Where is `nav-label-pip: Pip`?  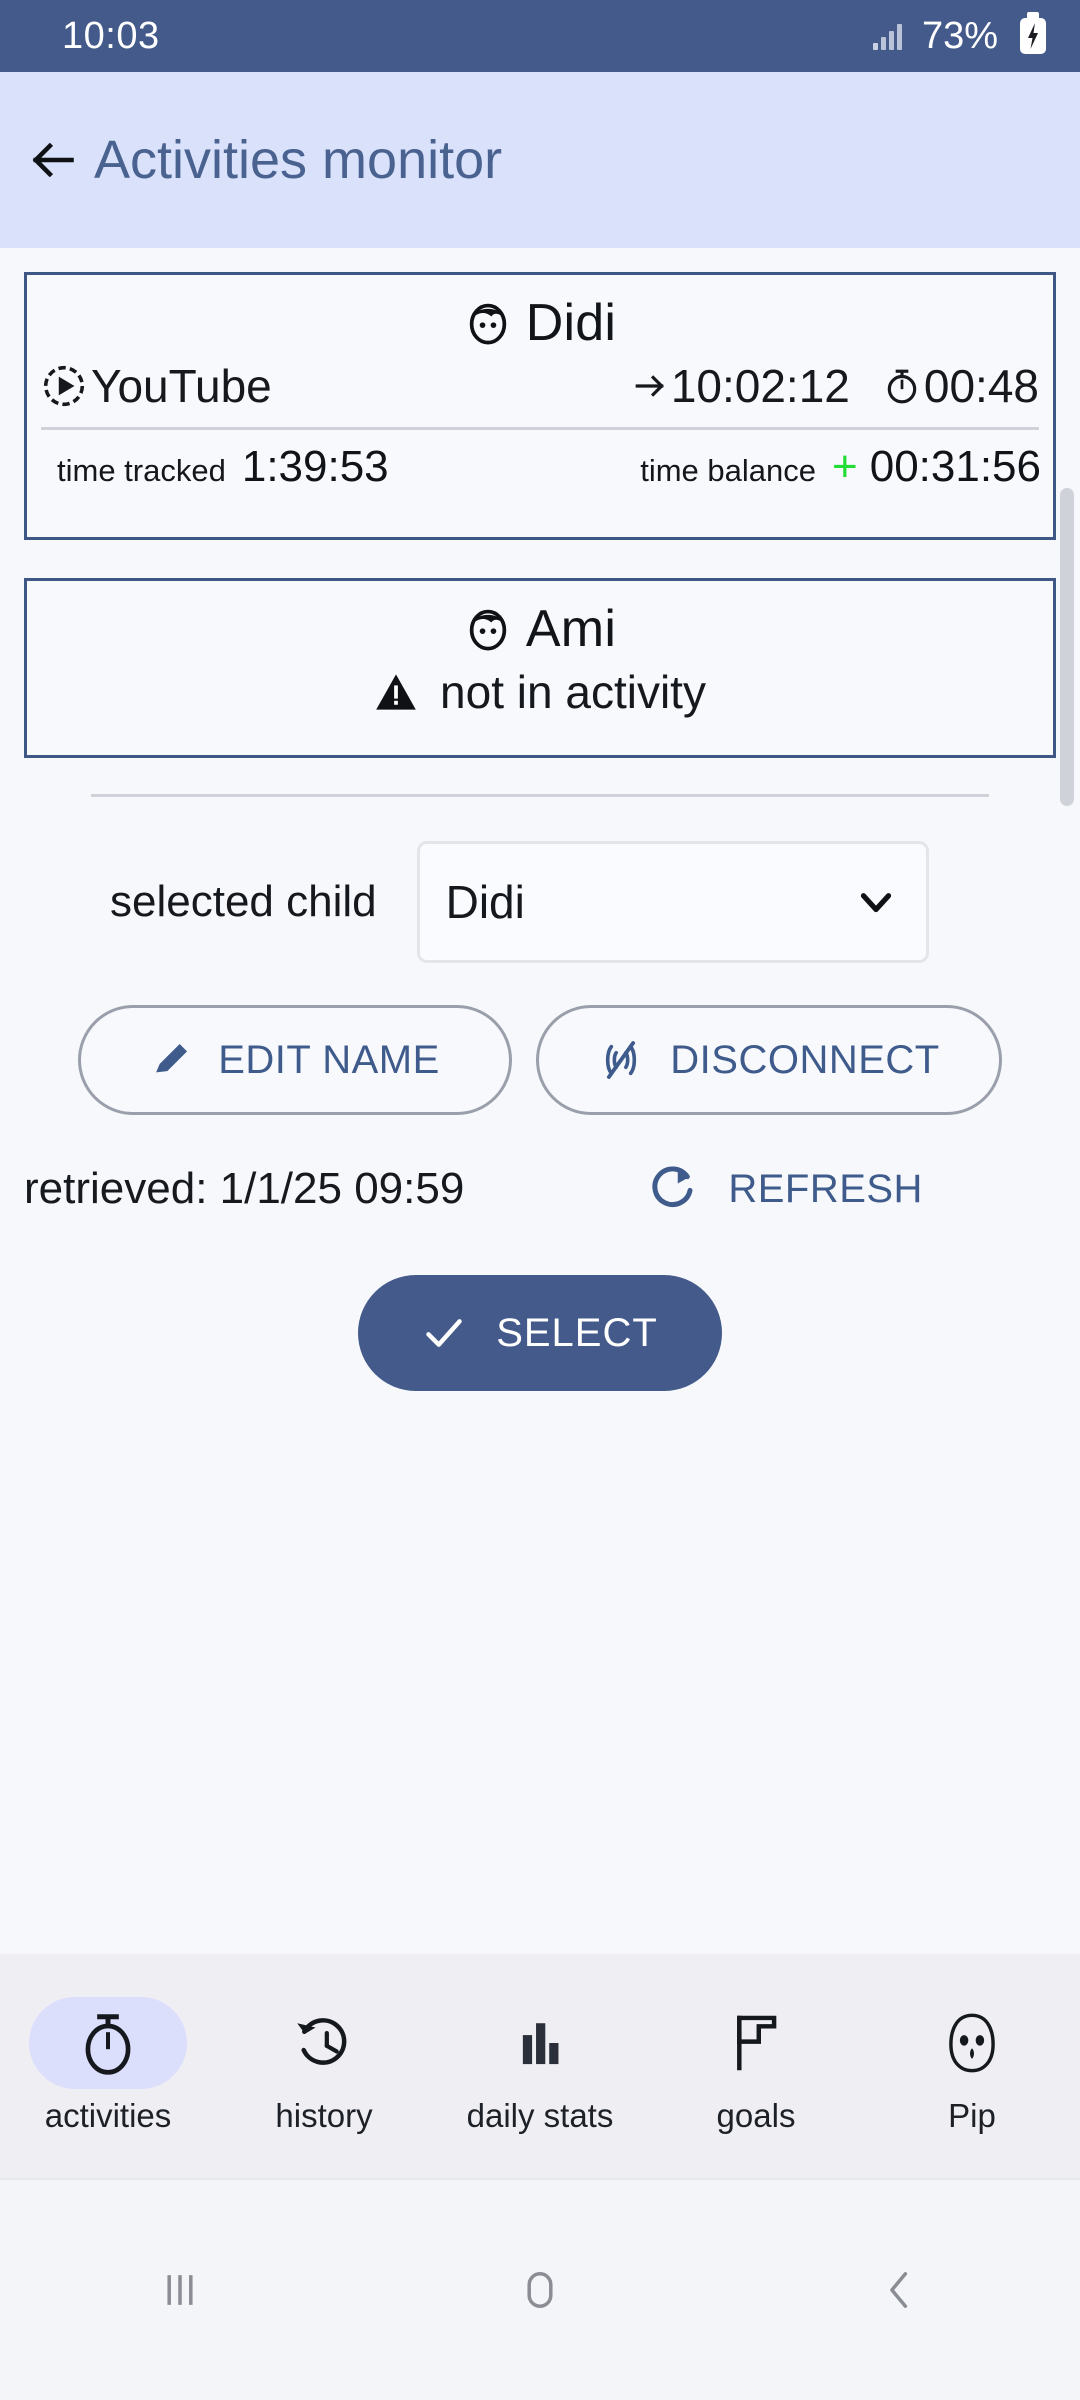 nav-label-pip: Pip is located at coordinates (972, 2115).